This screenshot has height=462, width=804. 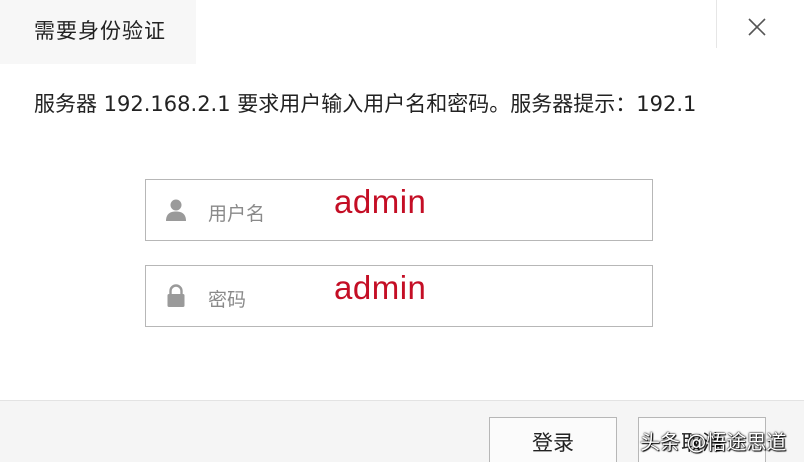 What do you see at coordinates (365, 104) in the screenshot?
I see `server-prompt-message: 服务器 192.168.2.1 要求用户输入用户名和密码。服务器提示：192.1` at bounding box center [365, 104].